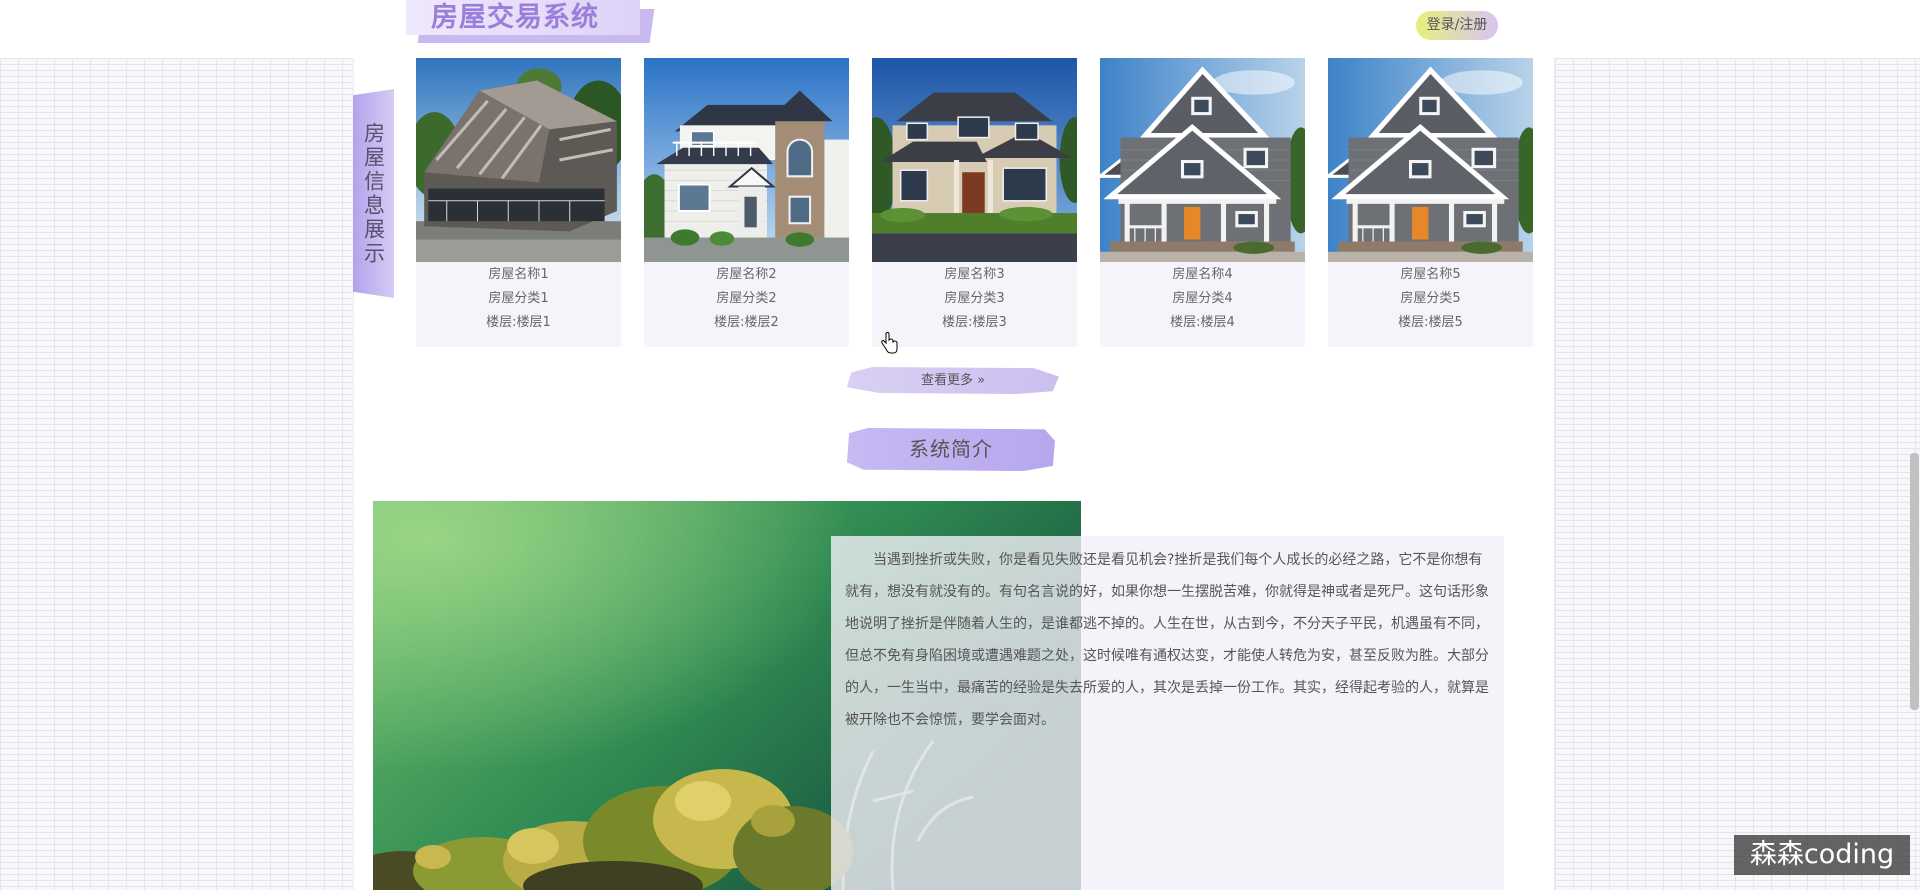  I want to click on house-card: 房屋名称4 房屋分类4 楼层:楼层4, so click(1202, 202).